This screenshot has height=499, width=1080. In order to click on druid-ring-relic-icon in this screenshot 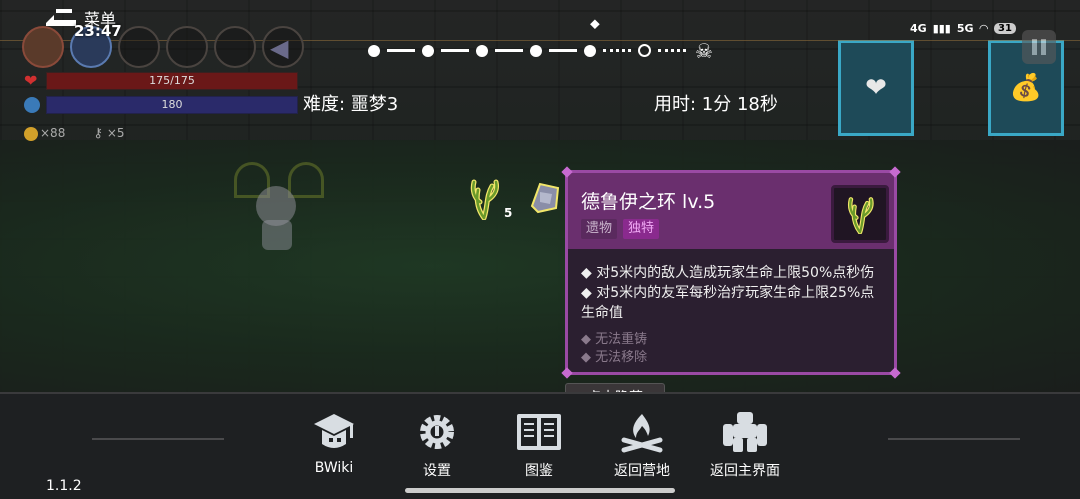, I will do `click(484, 198)`.